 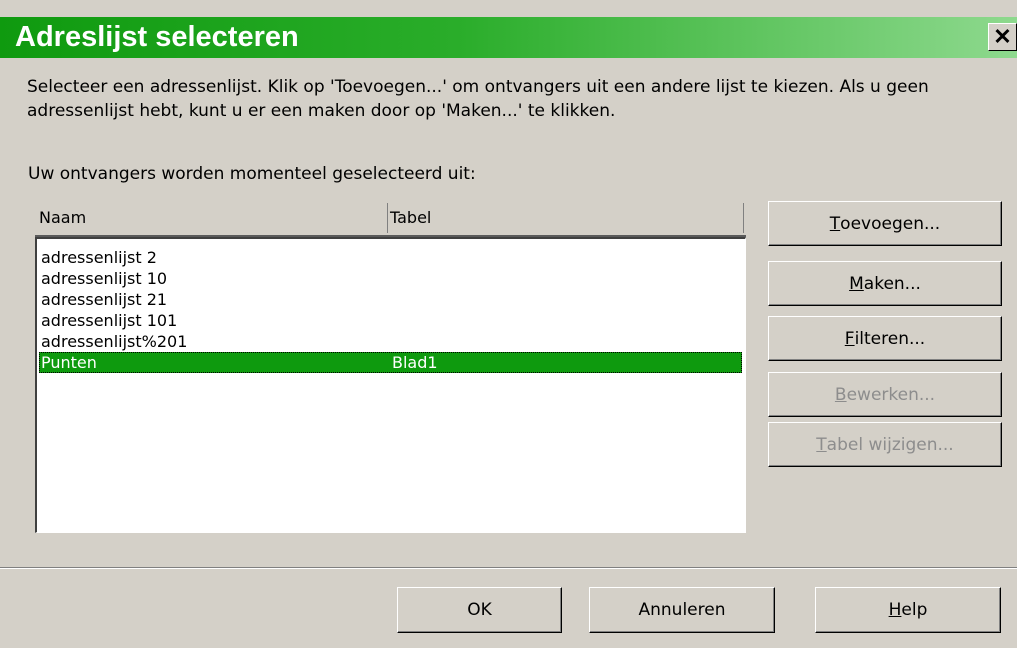 I want to click on list-item-name: adressenlijst 10, so click(x=104, y=278).